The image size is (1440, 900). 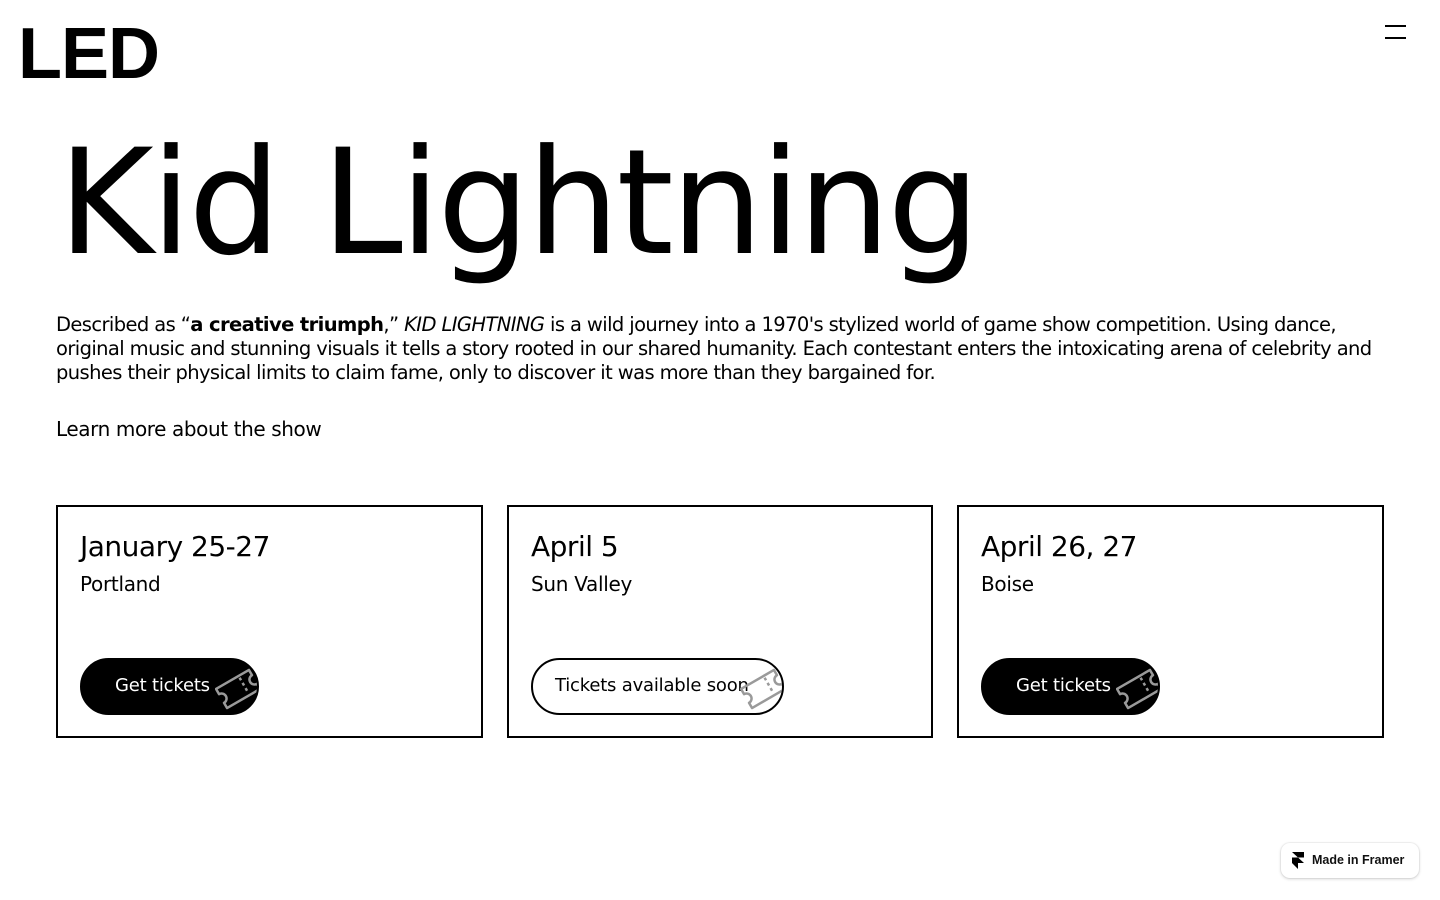 I want to click on page-title: Kid Lightning, so click(x=519, y=203).